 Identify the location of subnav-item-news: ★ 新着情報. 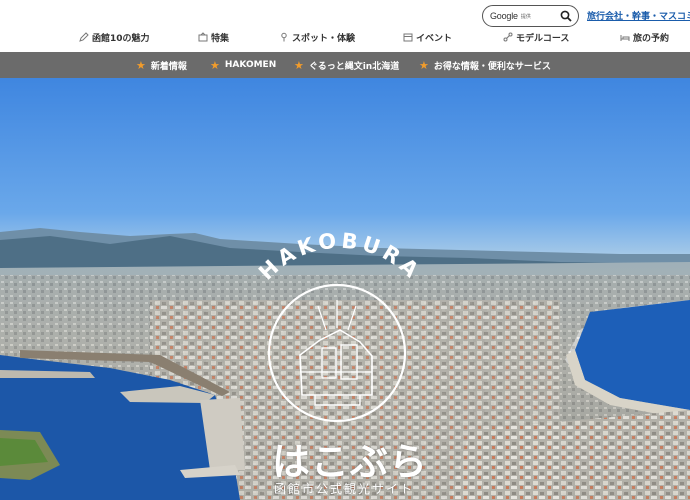
(161, 65).